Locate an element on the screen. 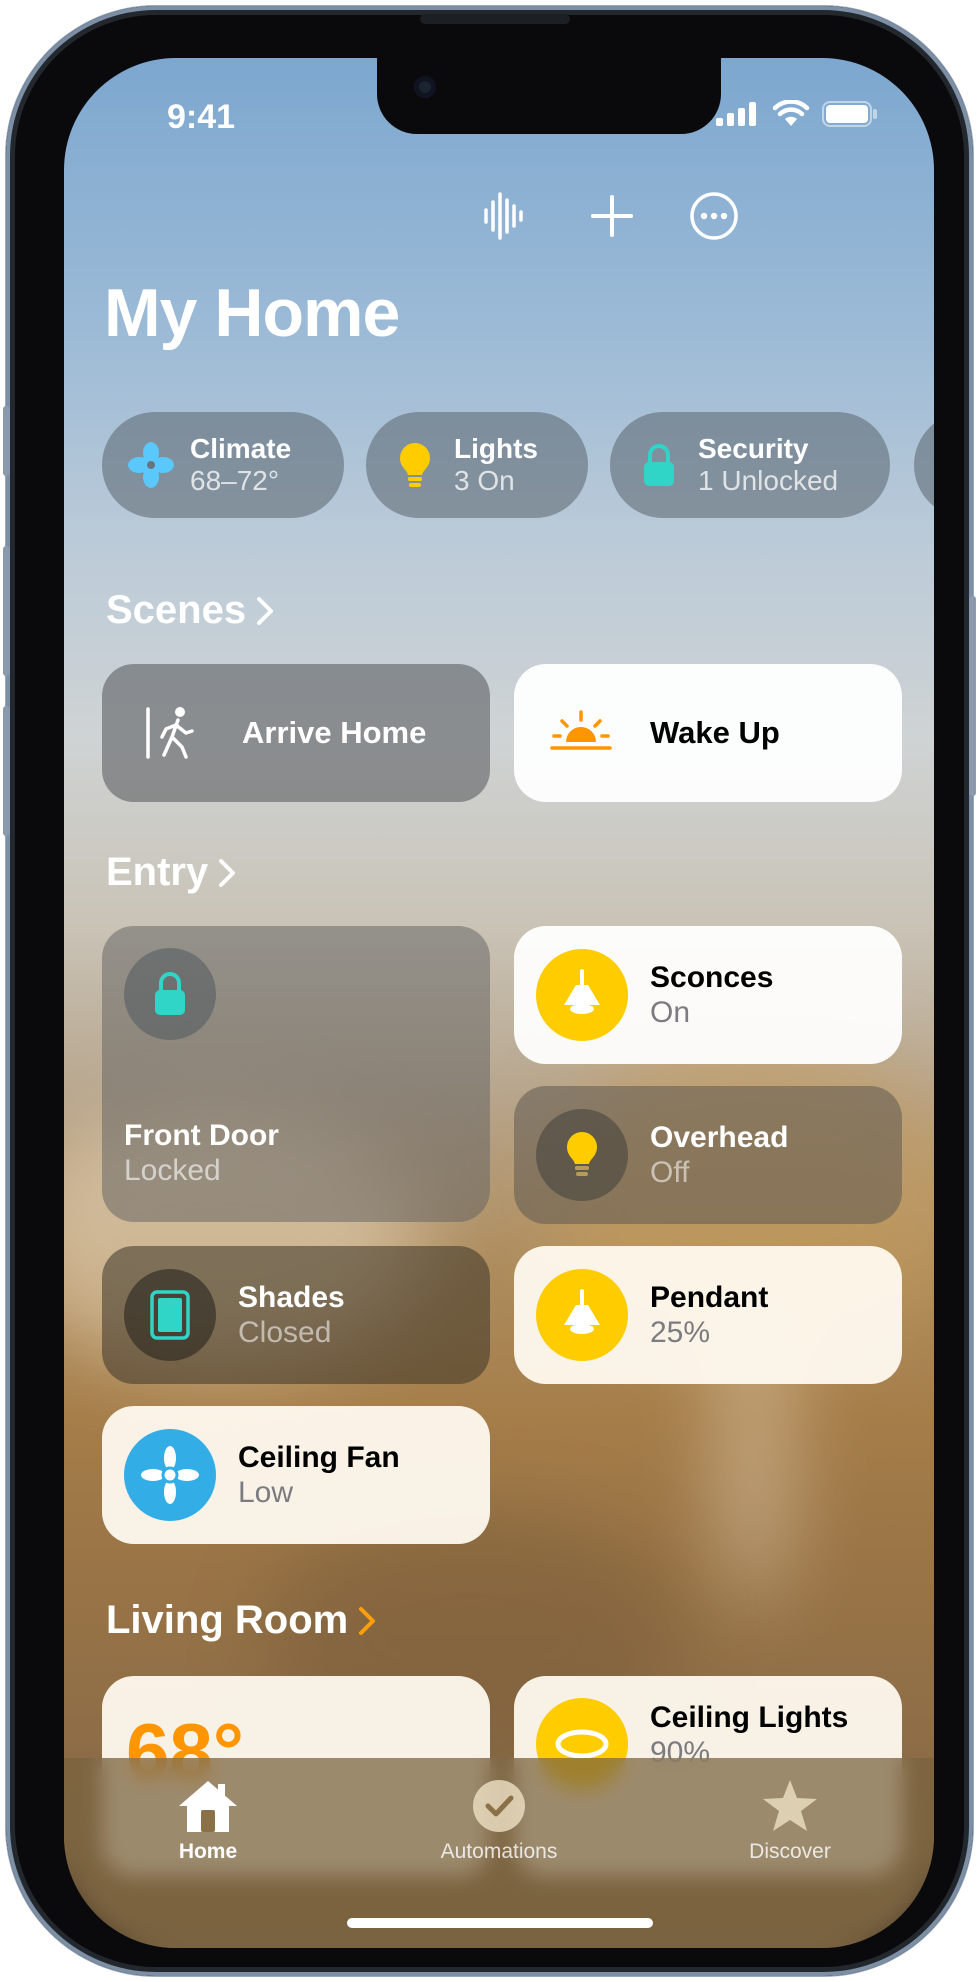  accessory-overhead: Overhead Off is located at coordinates (708, 1155).